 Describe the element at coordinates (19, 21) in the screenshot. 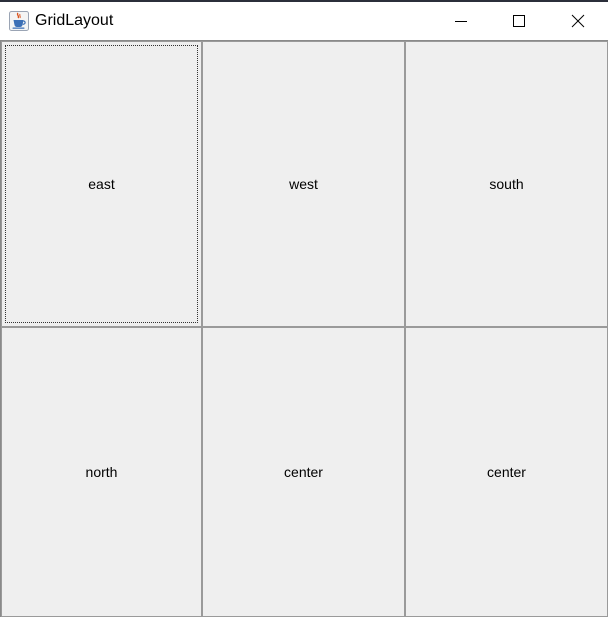

I see `java-coffee-cup-icon` at that location.